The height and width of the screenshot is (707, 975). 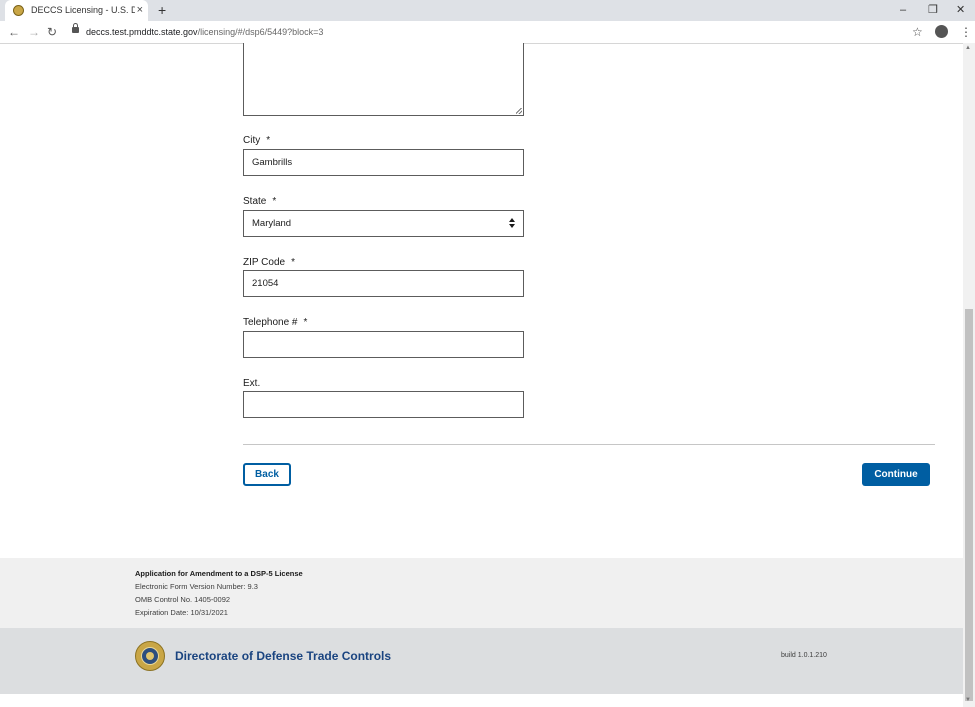 I want to click on page-scrollbar: ▲ ▼, so click(x=969, y=375).